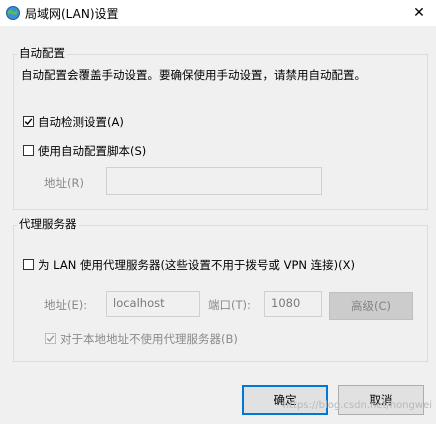 The image size is (436, 424). I want to click on proxy-address-input: localhost, so click(153, 304).